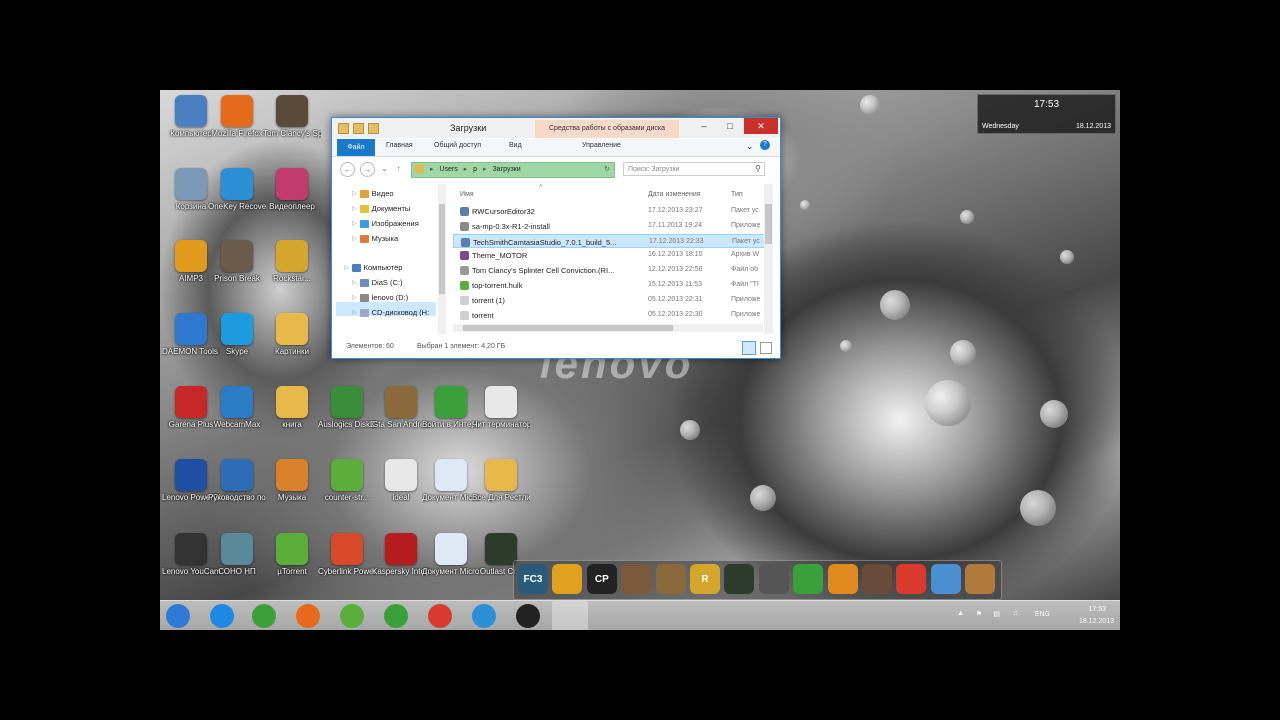  Describe the element at coordinates (612, 255) in the screenshot. I see `file-row: Theme_MOTOR 16.12.2013 18:10 Архив W` at that location.